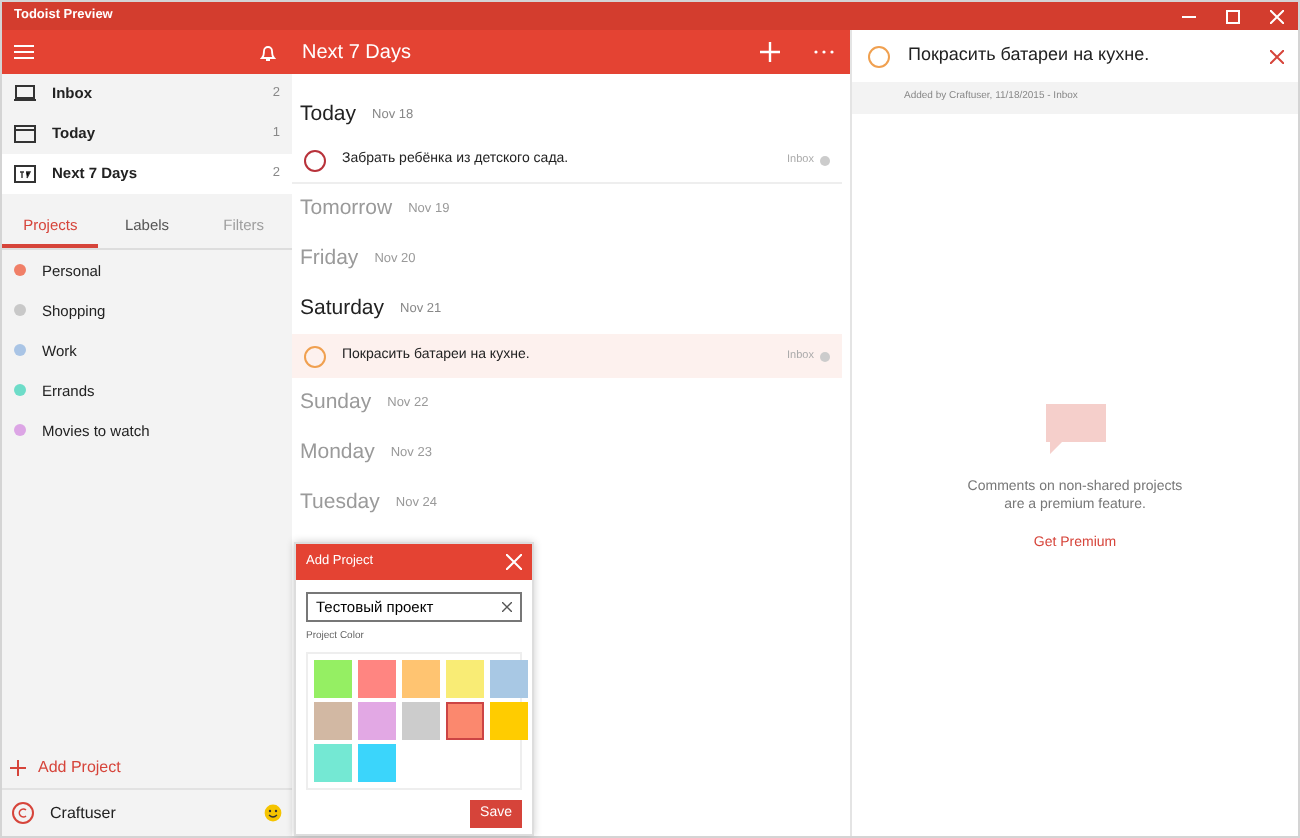 The height and width of the screenshot is (838, 1300). Describe the element at coordinates (337, 452) in the screenshot. I see `day-heading: Monday` at that location.